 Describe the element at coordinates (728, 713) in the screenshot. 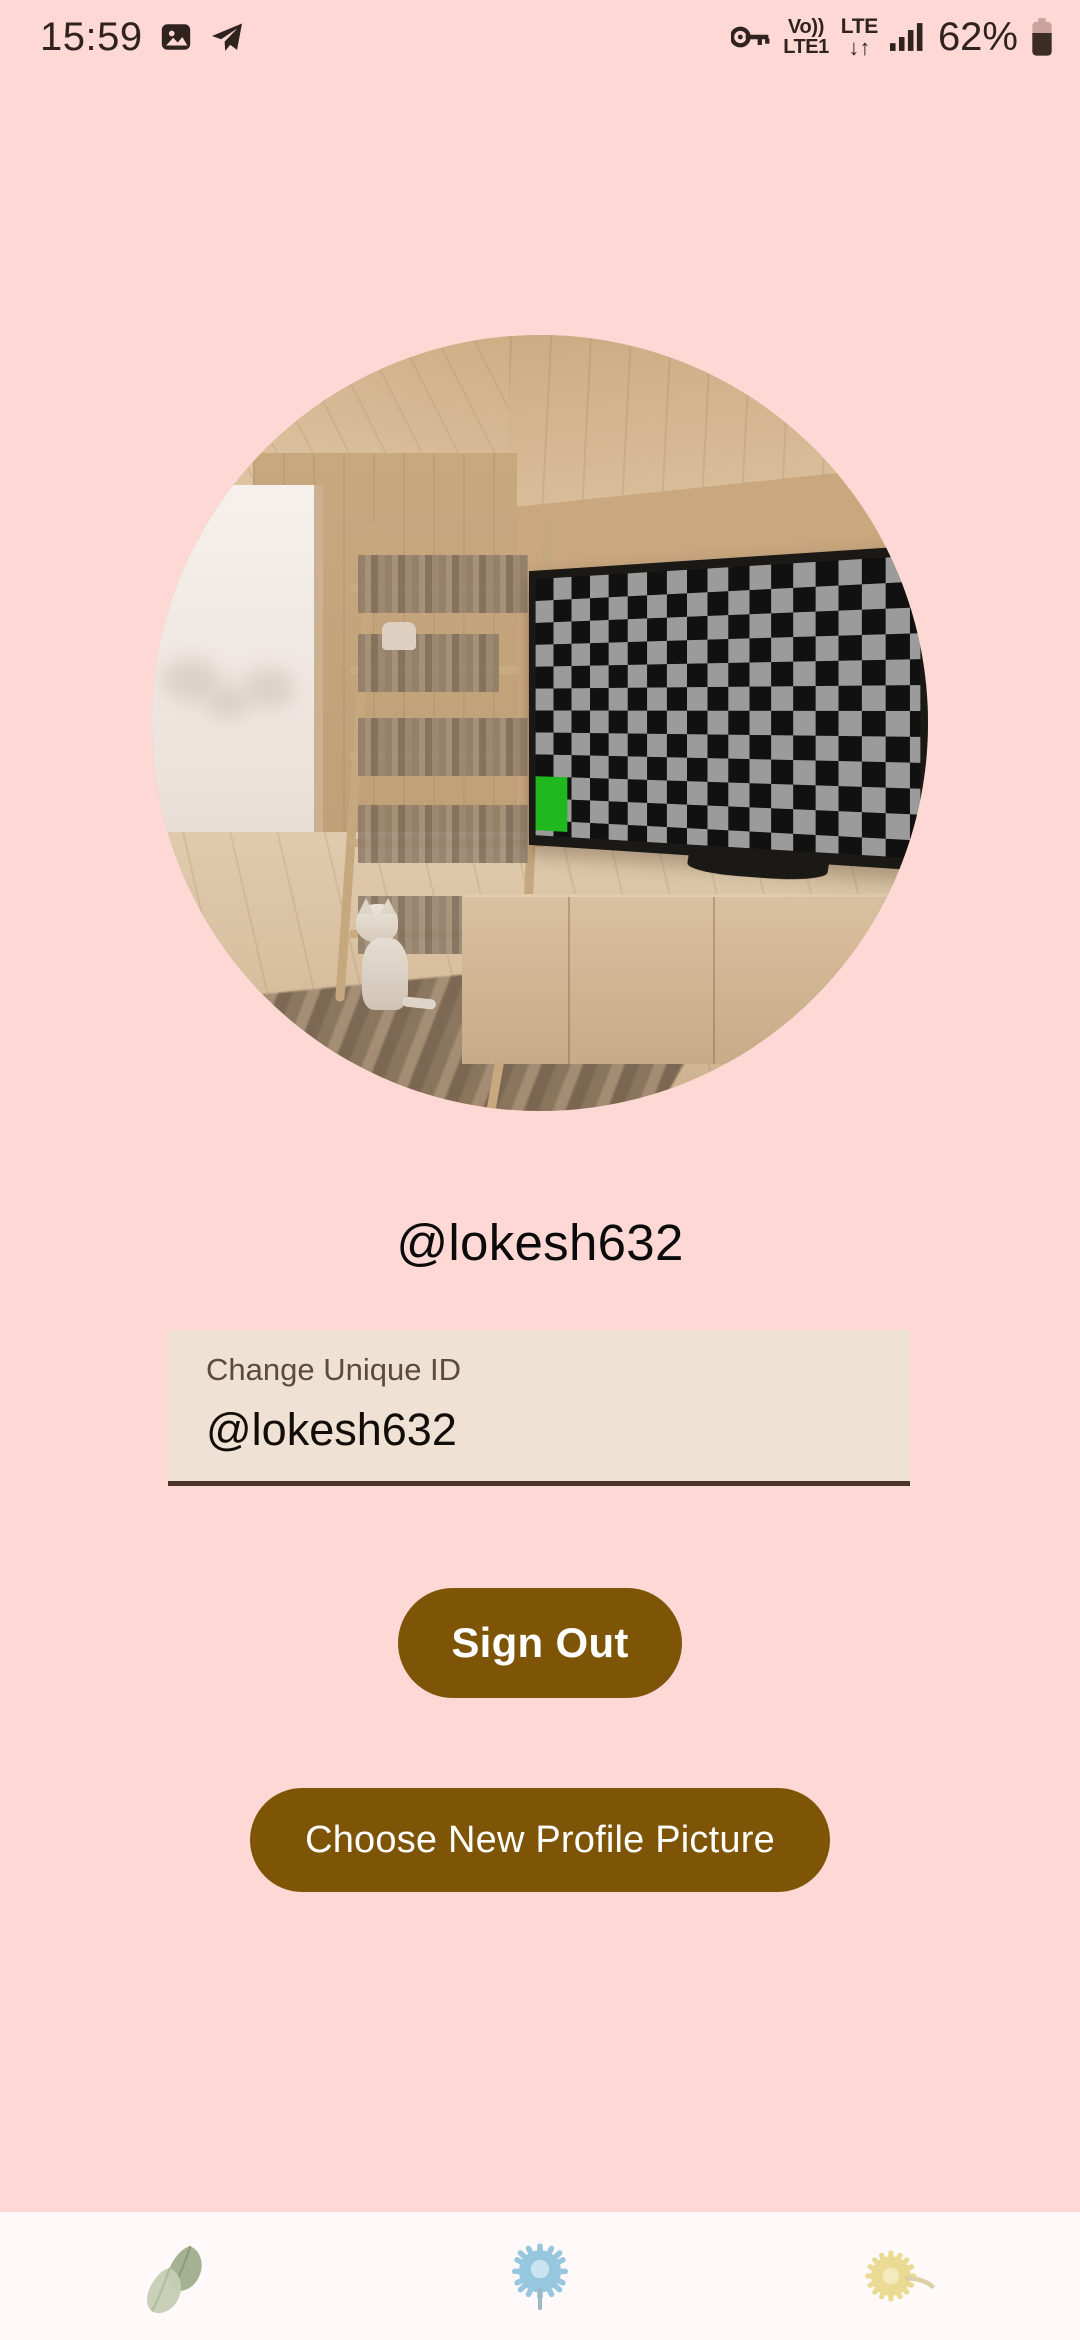

I see `tv-checkerboard` at that location.